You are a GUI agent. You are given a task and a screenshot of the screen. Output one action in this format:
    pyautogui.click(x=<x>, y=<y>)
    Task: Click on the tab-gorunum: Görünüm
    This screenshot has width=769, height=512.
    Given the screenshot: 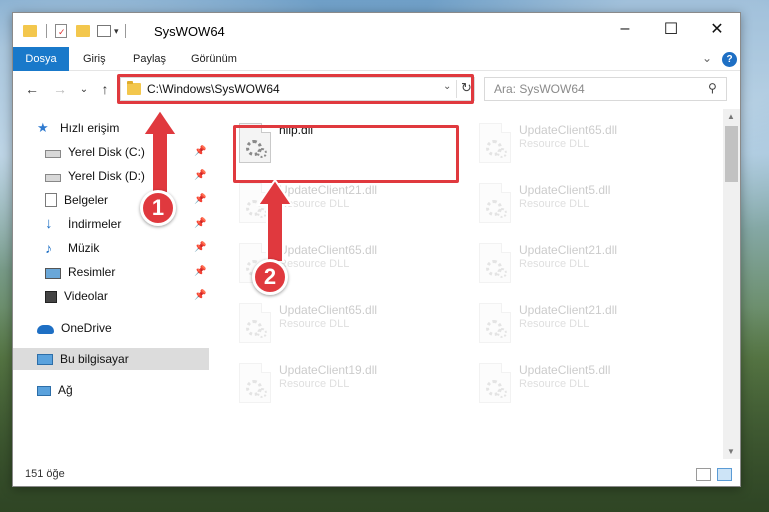 What is the action you would take?
    pyautogui.click(x=214, y=59)
    